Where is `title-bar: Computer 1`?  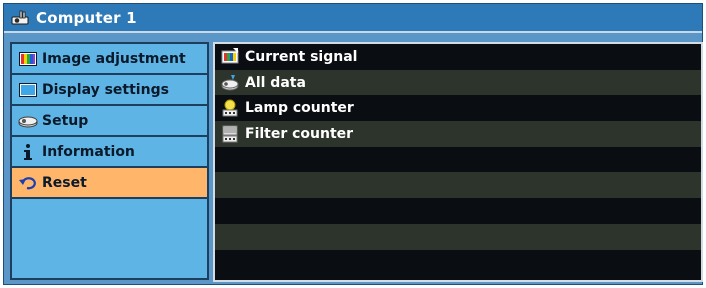
title-bar: Computer 1 is located at coordinates (353, 18).